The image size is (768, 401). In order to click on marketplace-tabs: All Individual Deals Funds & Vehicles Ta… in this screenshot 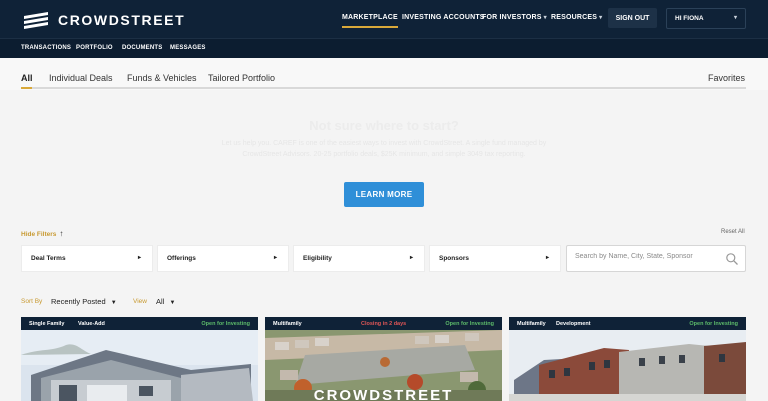, I will do `click(384, 74)`.